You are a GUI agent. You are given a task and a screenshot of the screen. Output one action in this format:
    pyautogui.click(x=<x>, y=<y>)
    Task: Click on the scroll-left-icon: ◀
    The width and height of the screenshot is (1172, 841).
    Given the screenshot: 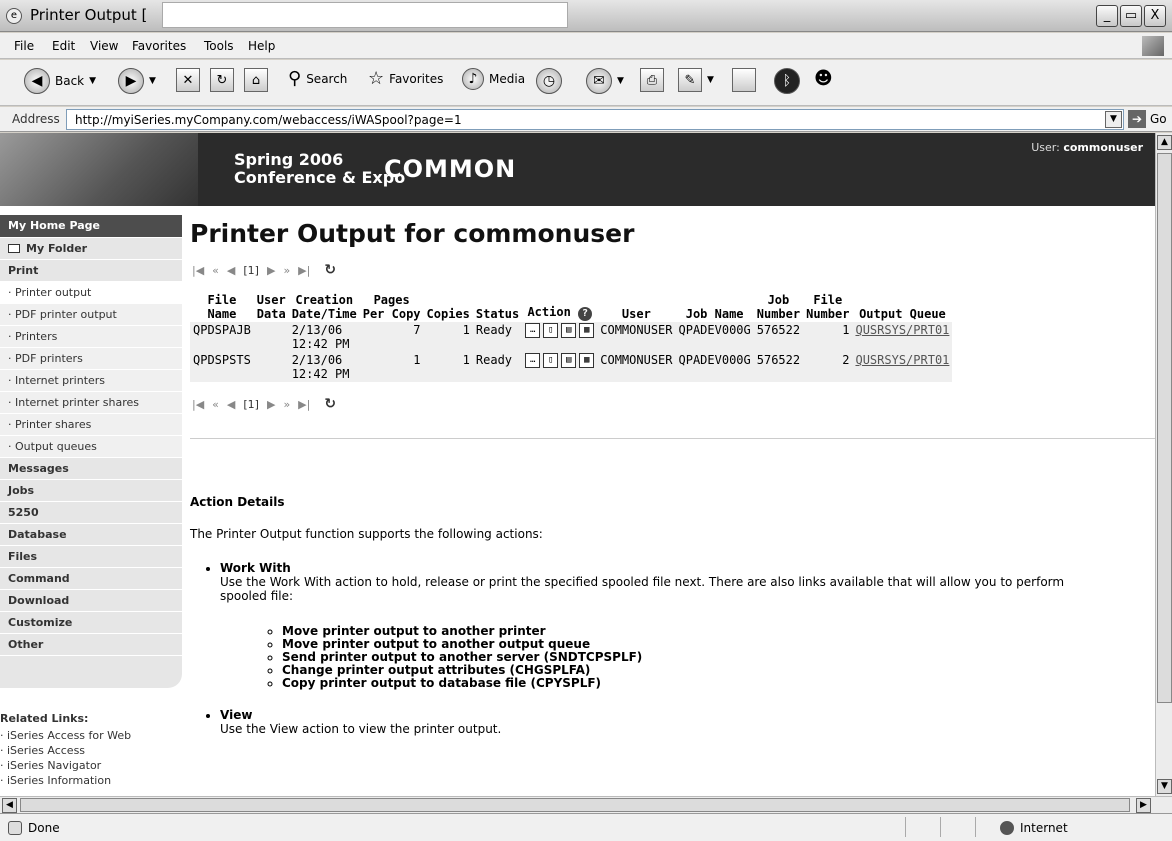 What is the action you would take?
    pyautogui.click(x=9, y=805)
    